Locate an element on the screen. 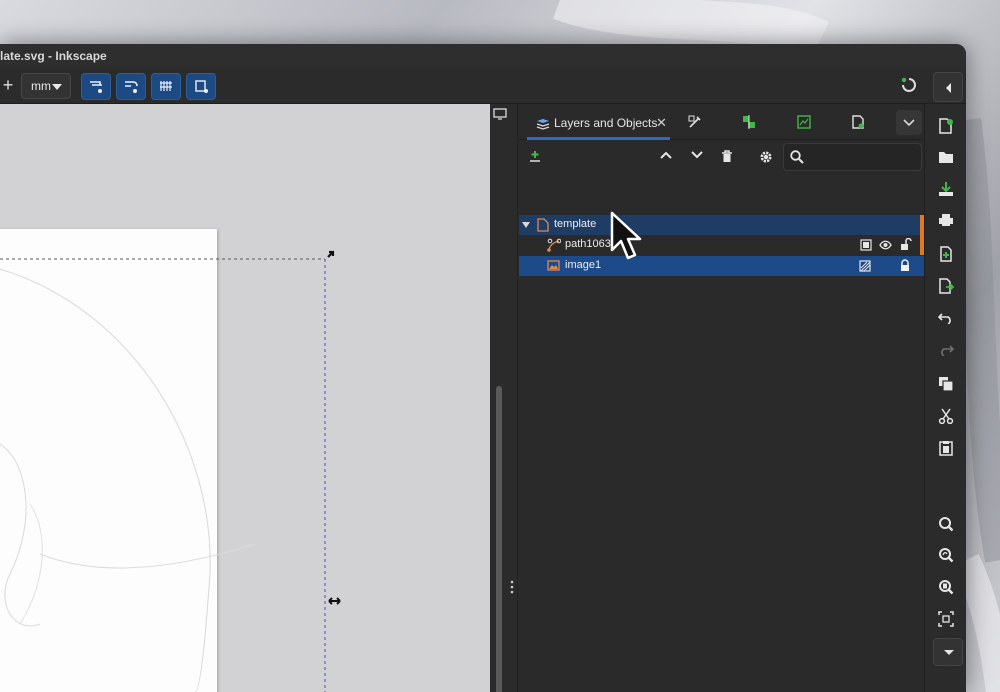  zoom-page-icon is located at coordinates (946, 587).